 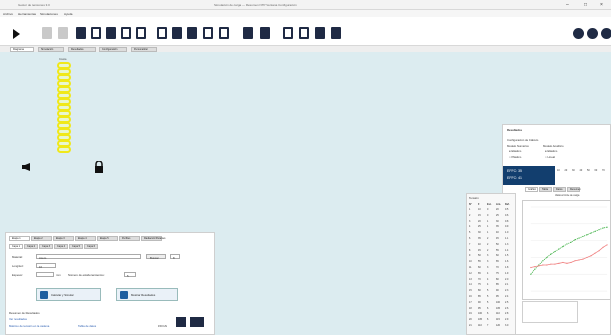 What do you see at coordinates (64, 149) in the screenshot?
I see `chain-link` at bounding box center [64, 149].